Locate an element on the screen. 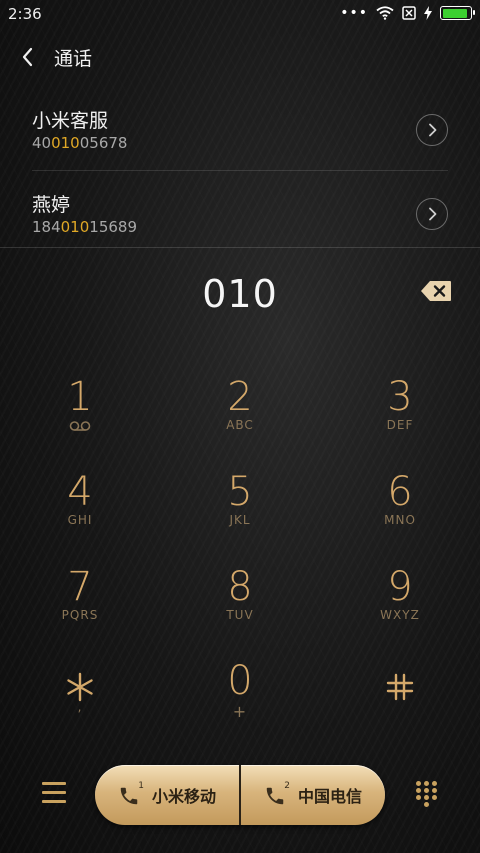 The height and width of the screenshot is (853, 480). key-digit: 2 is located at coordinates (240, 397).